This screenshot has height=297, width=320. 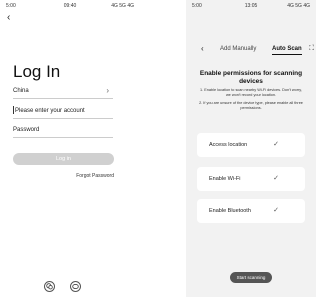 I want to click on wechat-icon, so click(x=49, y=286).